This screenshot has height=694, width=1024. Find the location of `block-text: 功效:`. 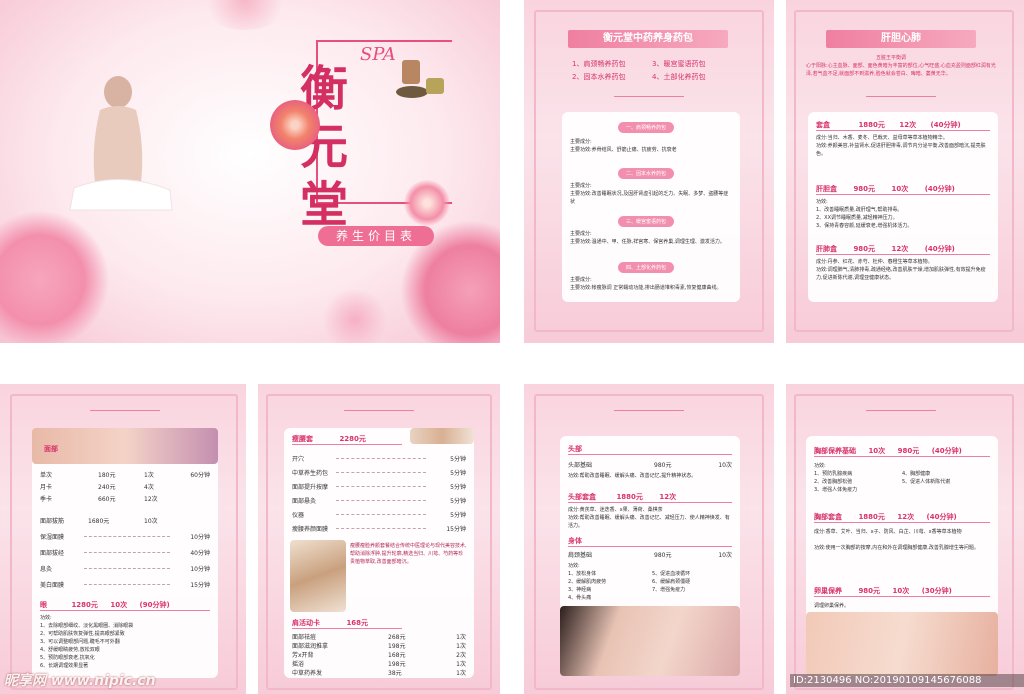

block-text: 功效: is located at coordinates (822, 202).